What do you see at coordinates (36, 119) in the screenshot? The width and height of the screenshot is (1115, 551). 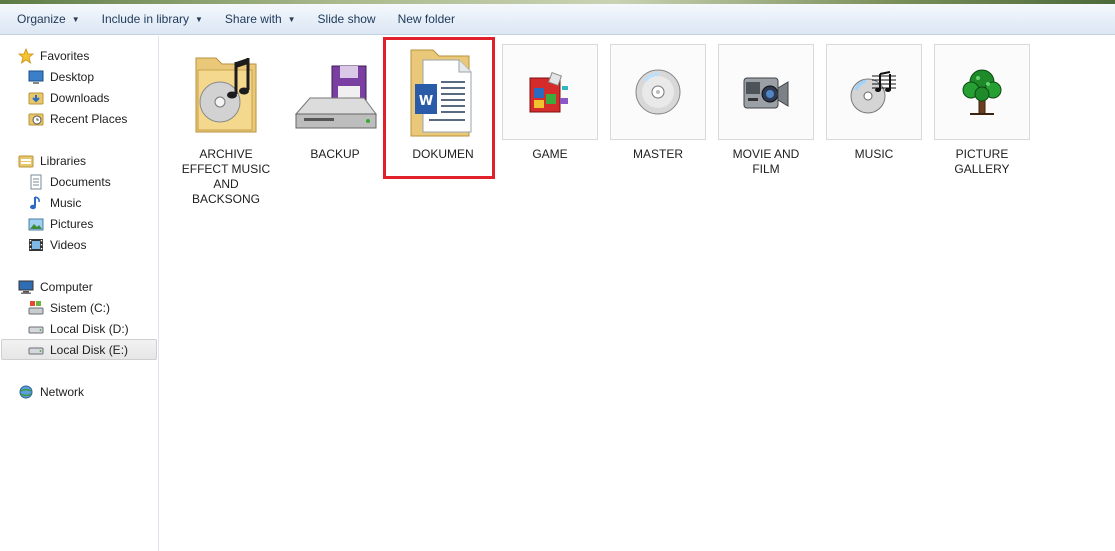 I see `recent-places-icon` at bounding box center [36, 119].